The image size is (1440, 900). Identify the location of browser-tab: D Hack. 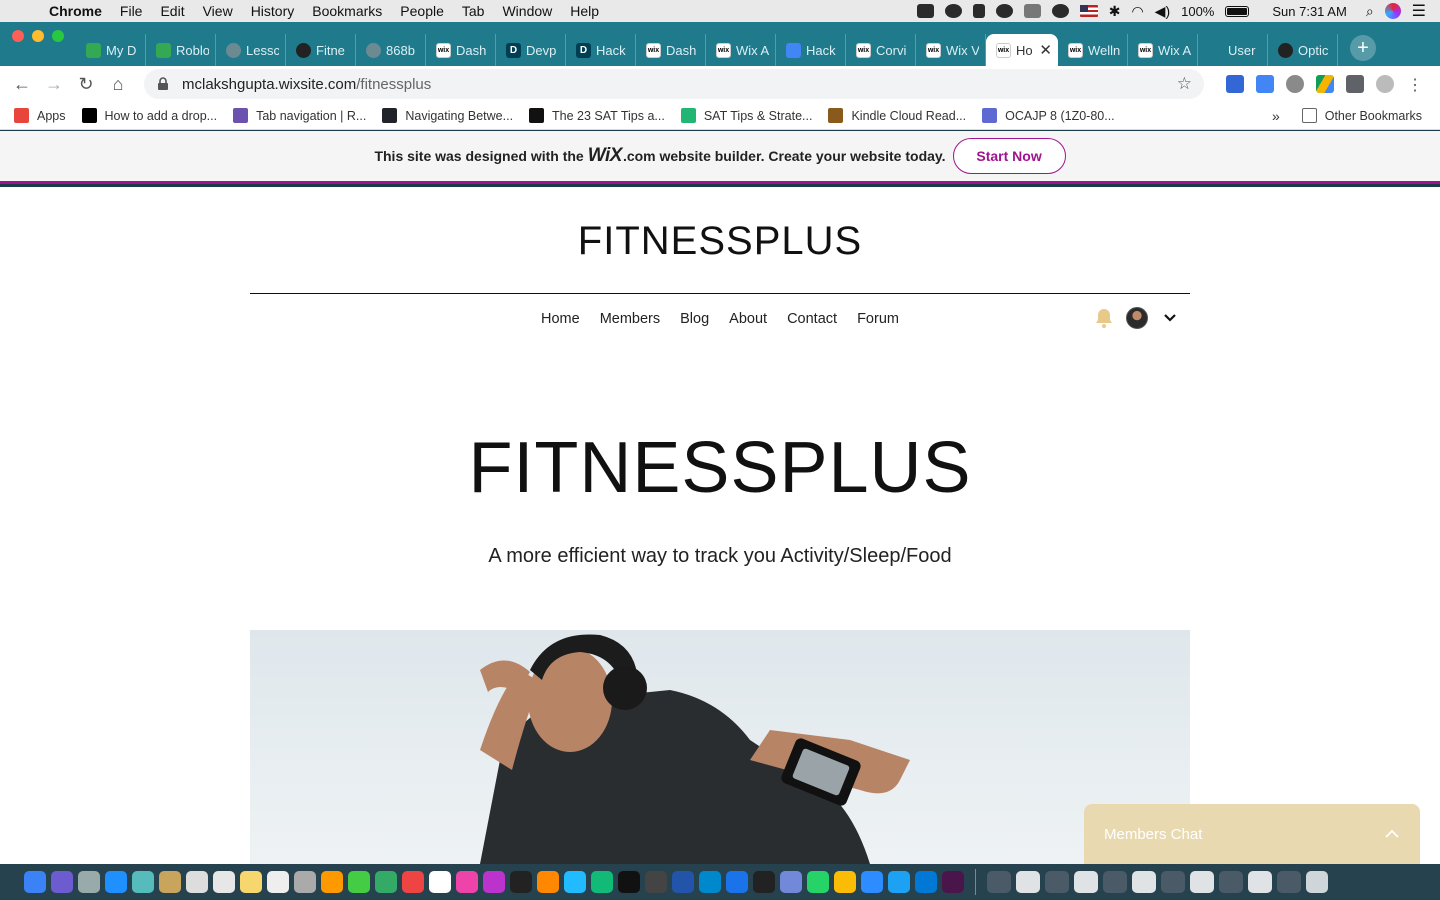
(601, 50).